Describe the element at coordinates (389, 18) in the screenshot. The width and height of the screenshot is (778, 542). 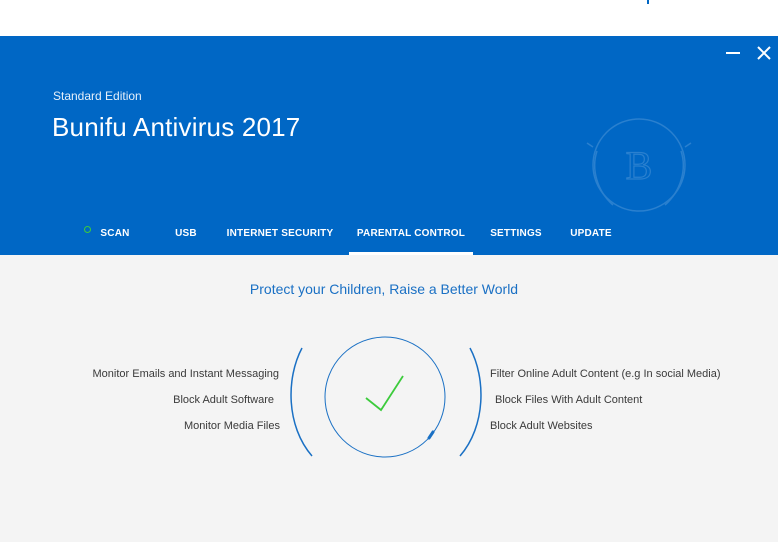
I see `top-strip` at that location.